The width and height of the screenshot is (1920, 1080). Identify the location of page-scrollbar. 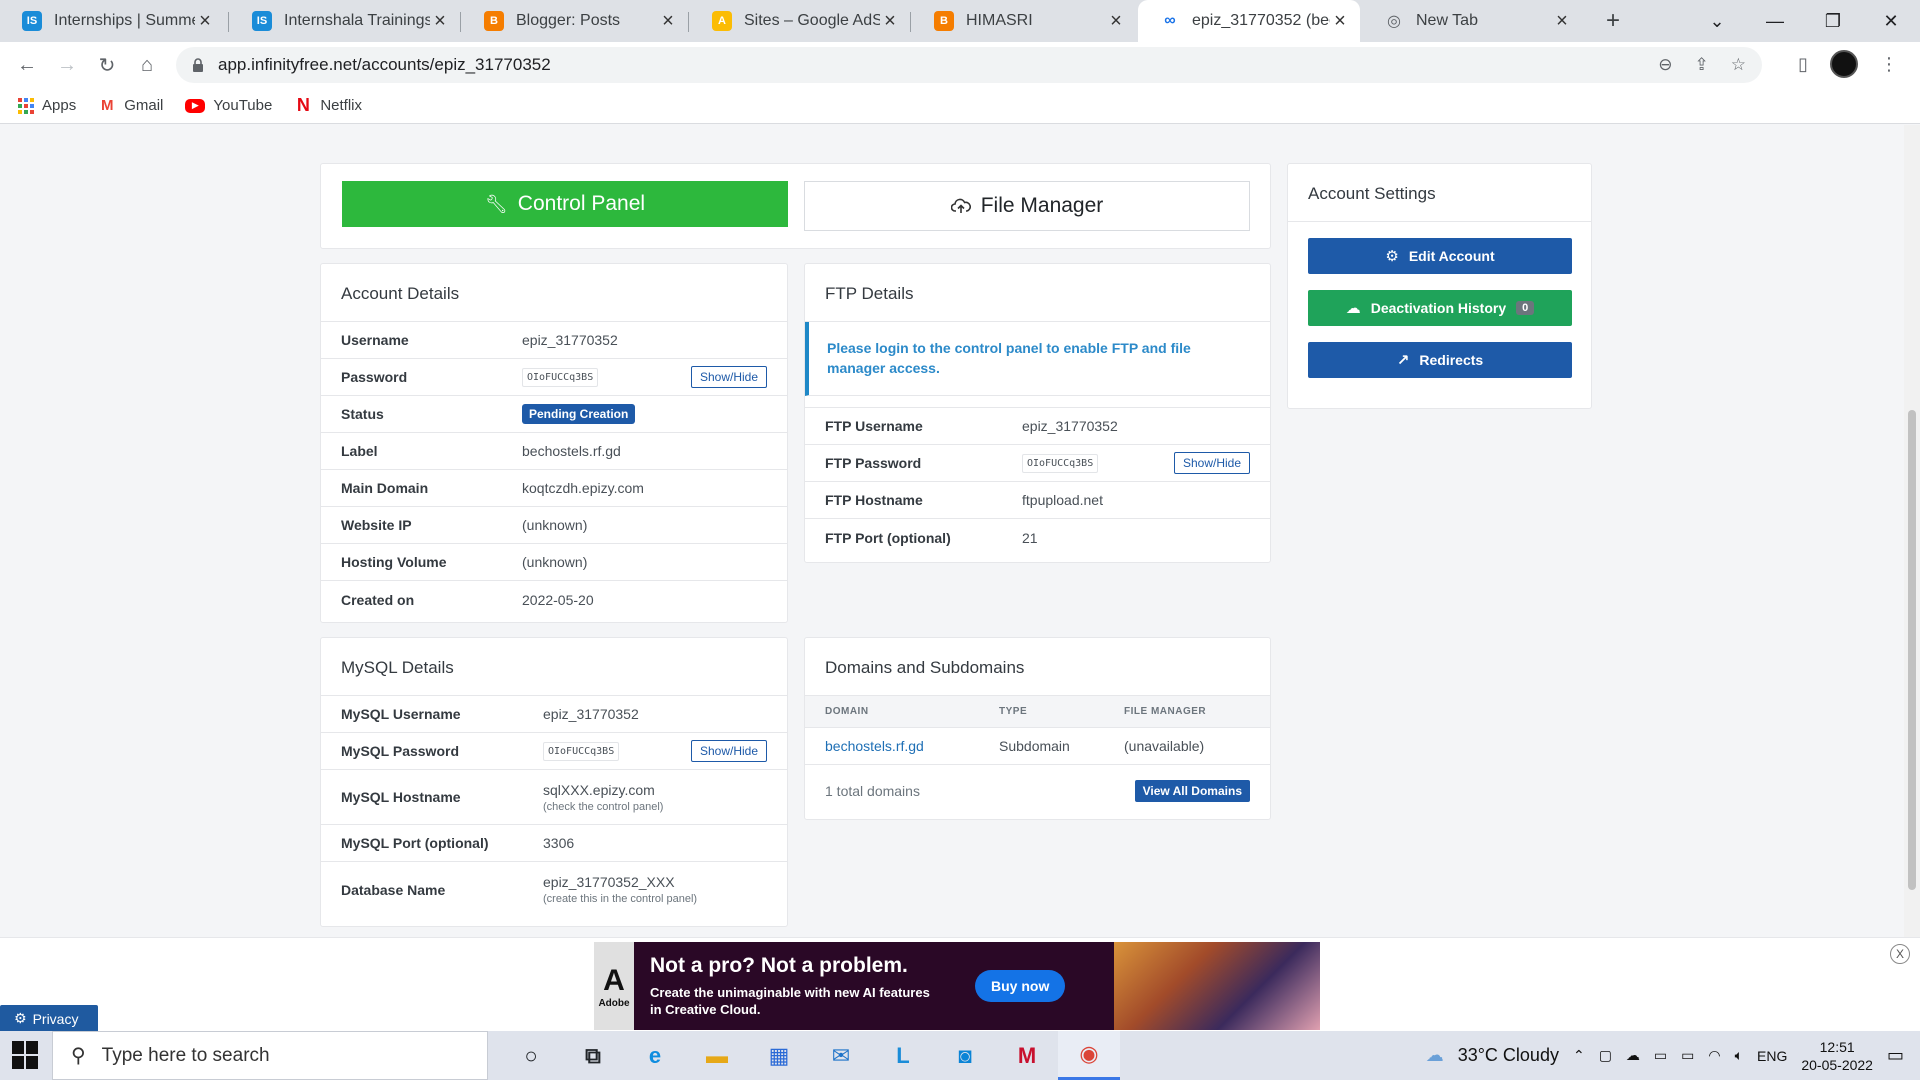
(1912, 531).